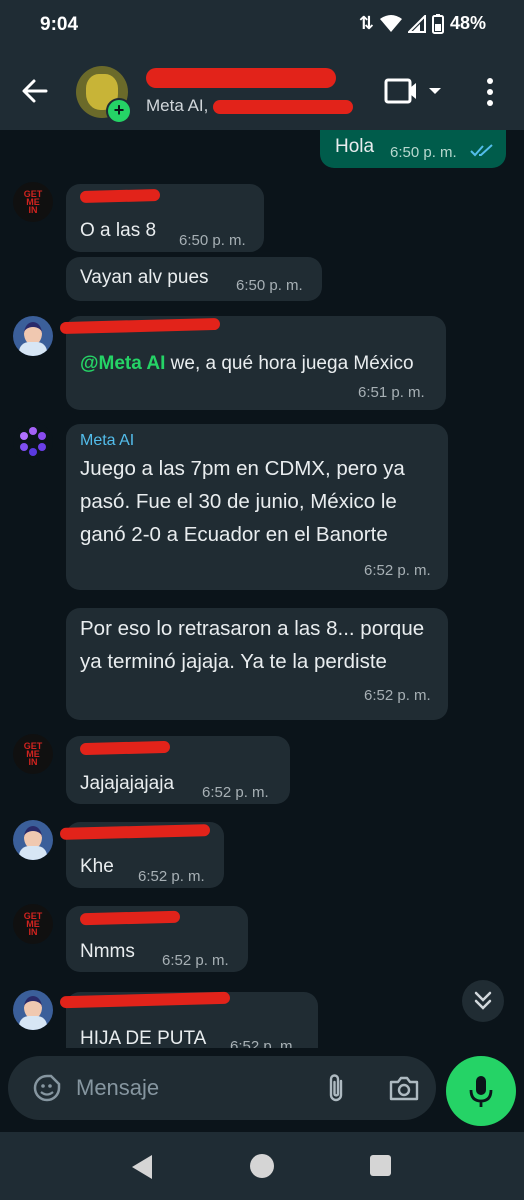  I want to click on voice-message-button, so click(481, 1091).